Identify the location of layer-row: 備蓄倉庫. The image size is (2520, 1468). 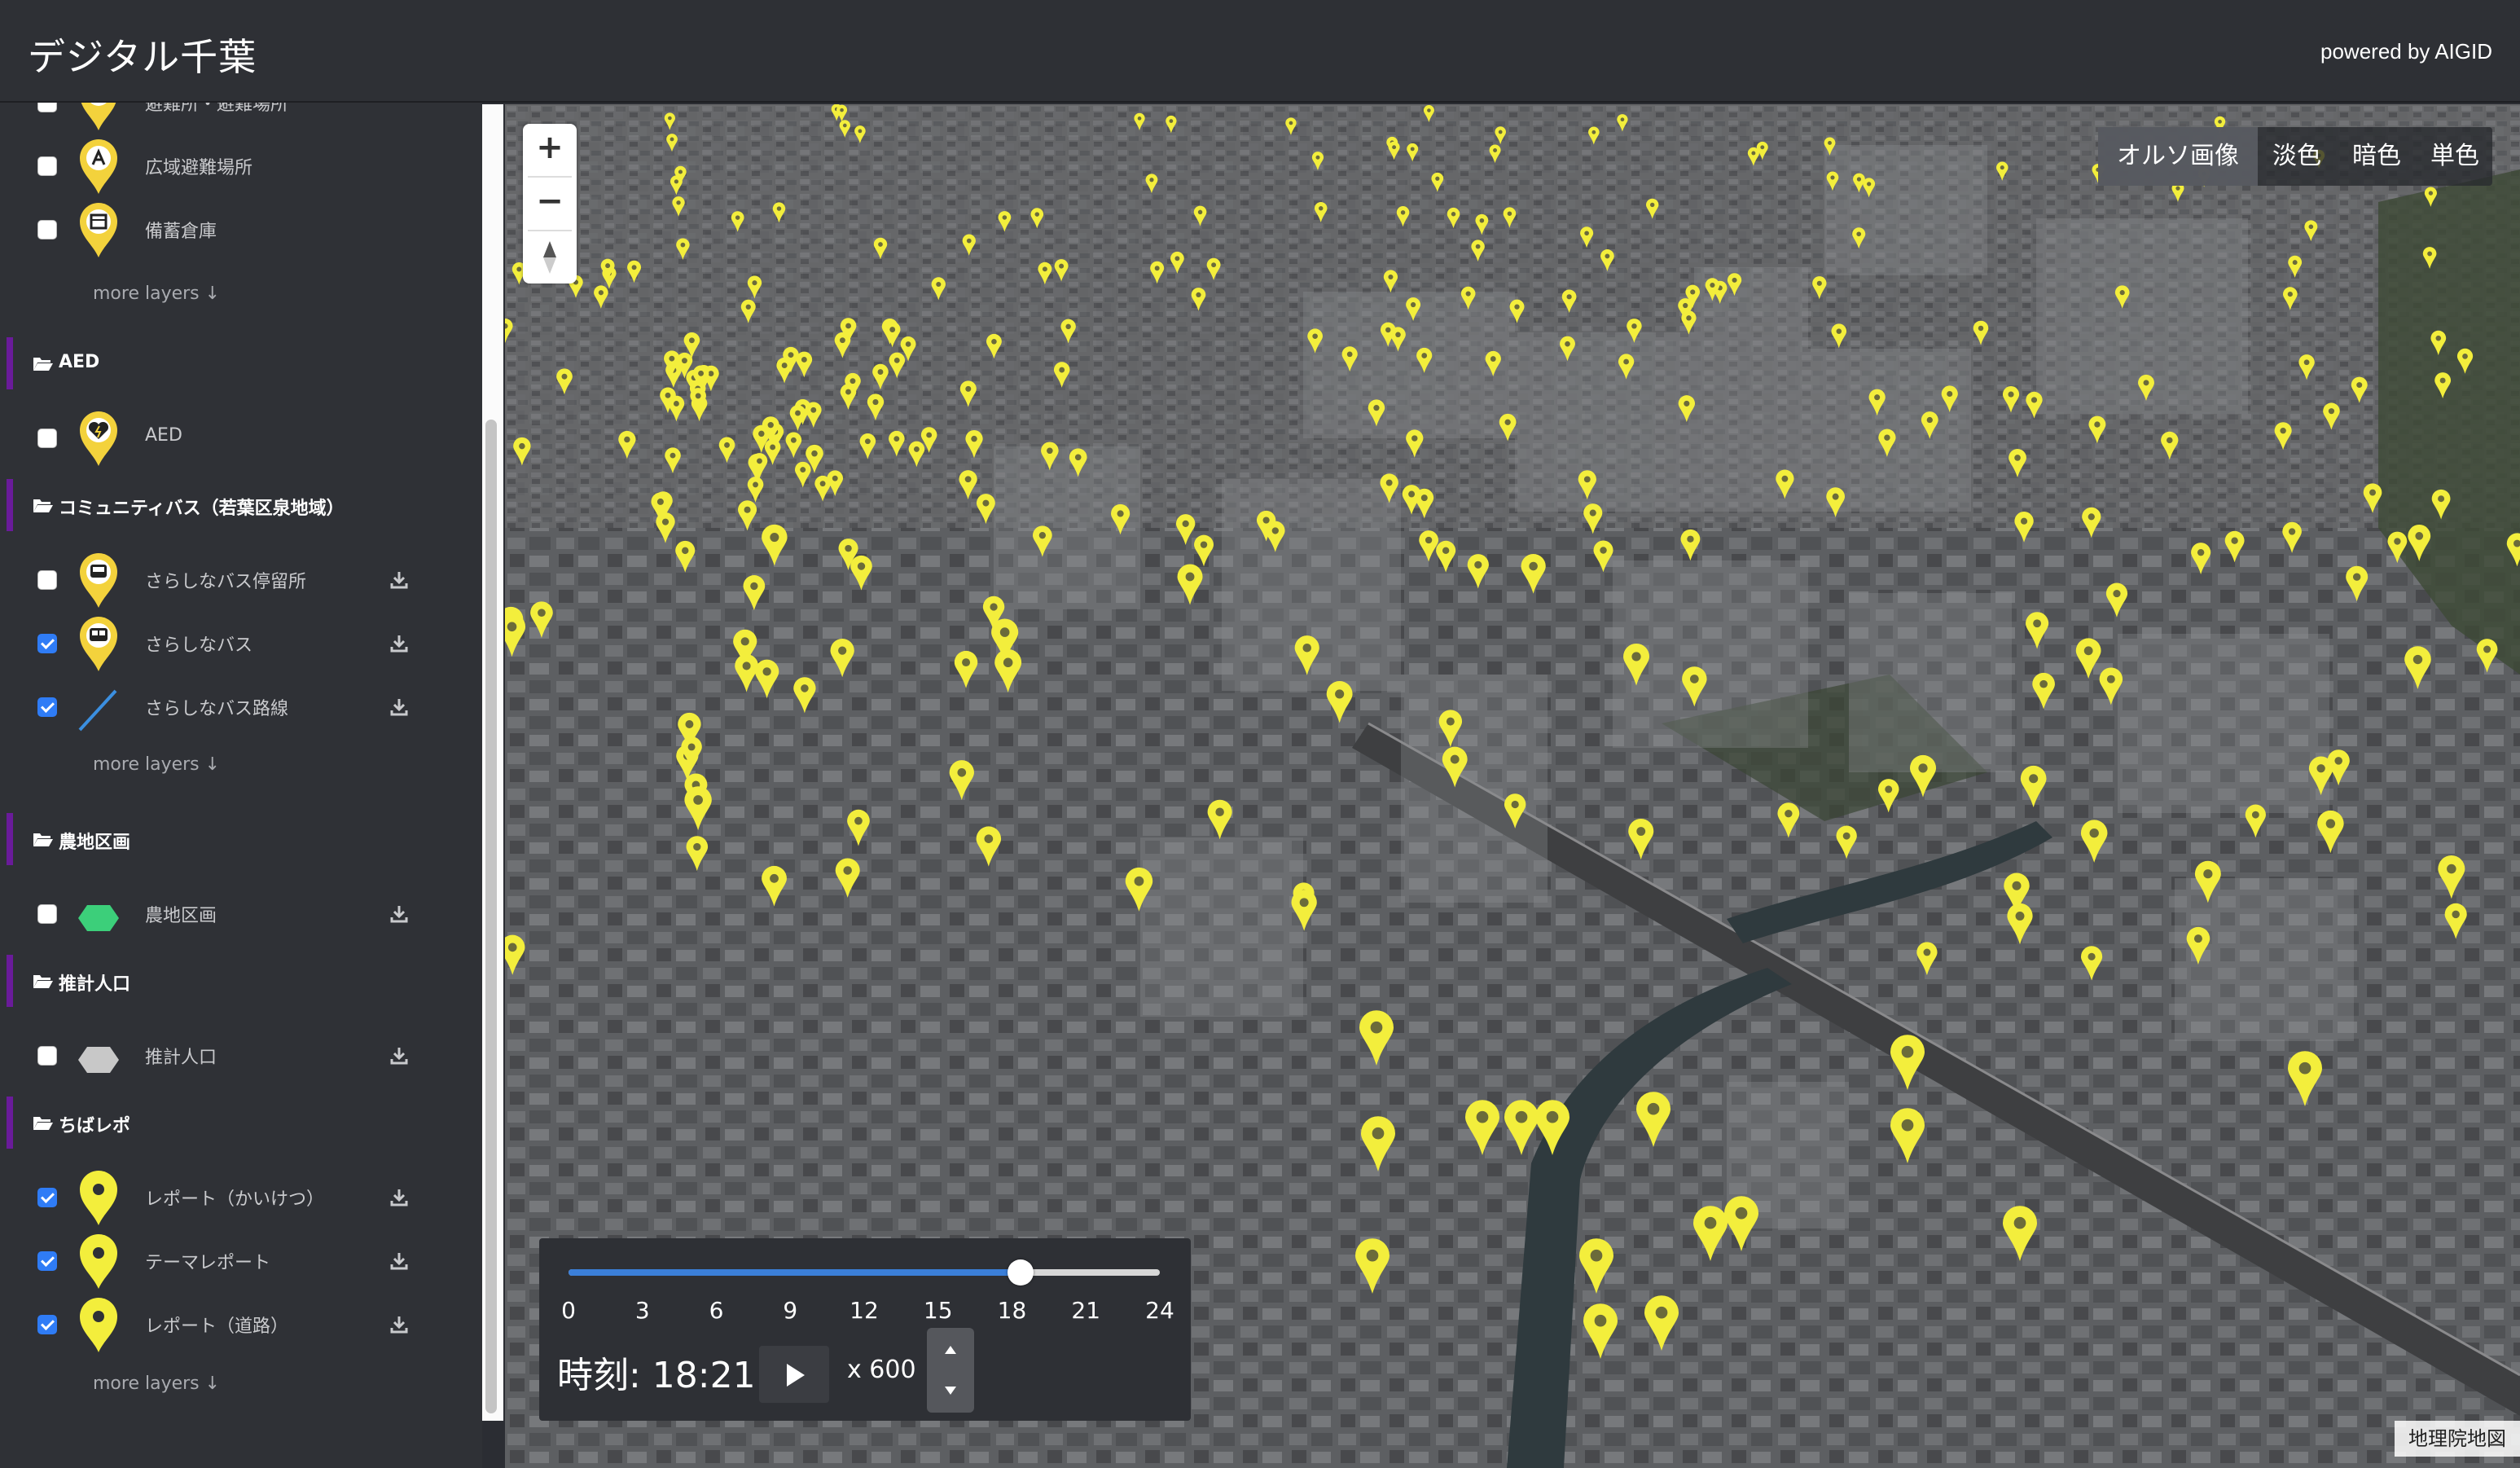
(236, 230).